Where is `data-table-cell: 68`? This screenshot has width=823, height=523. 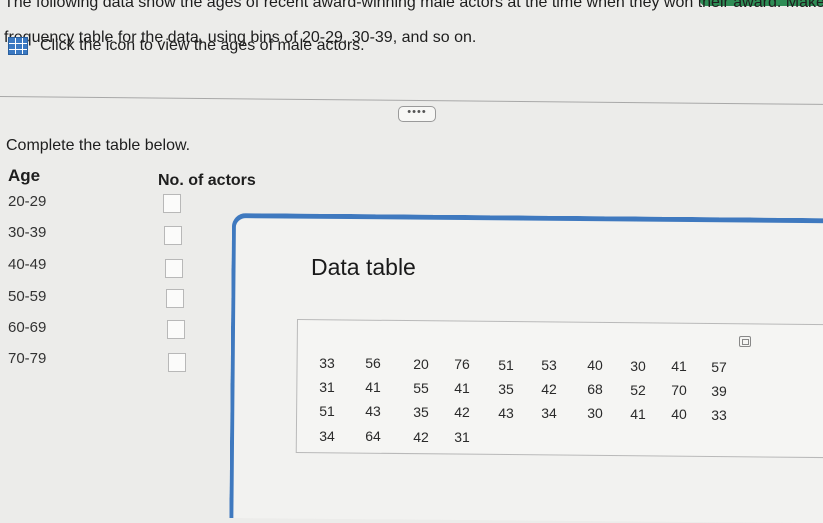
data-table-cell: 68 is located at coordinates (595, 389).